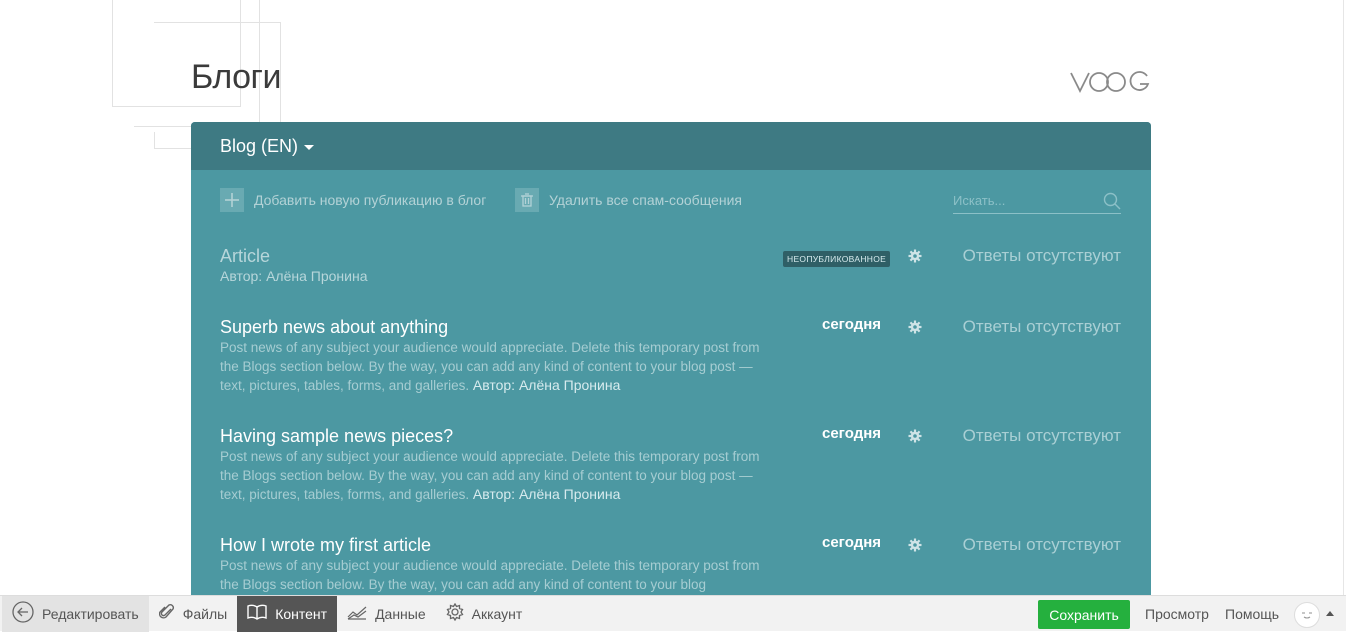 This screenshot has width=1346, height=632. I want to click on account-tab: Аккаунт, so click(484, 614).